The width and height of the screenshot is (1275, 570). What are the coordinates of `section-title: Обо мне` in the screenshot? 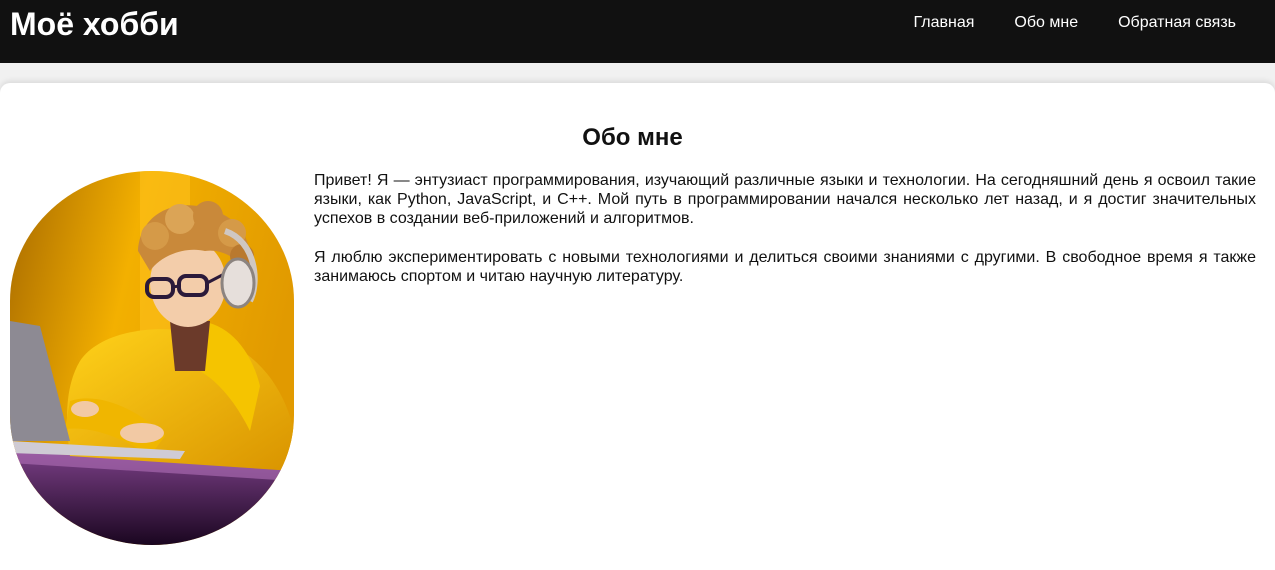 It's located at (632, 137).